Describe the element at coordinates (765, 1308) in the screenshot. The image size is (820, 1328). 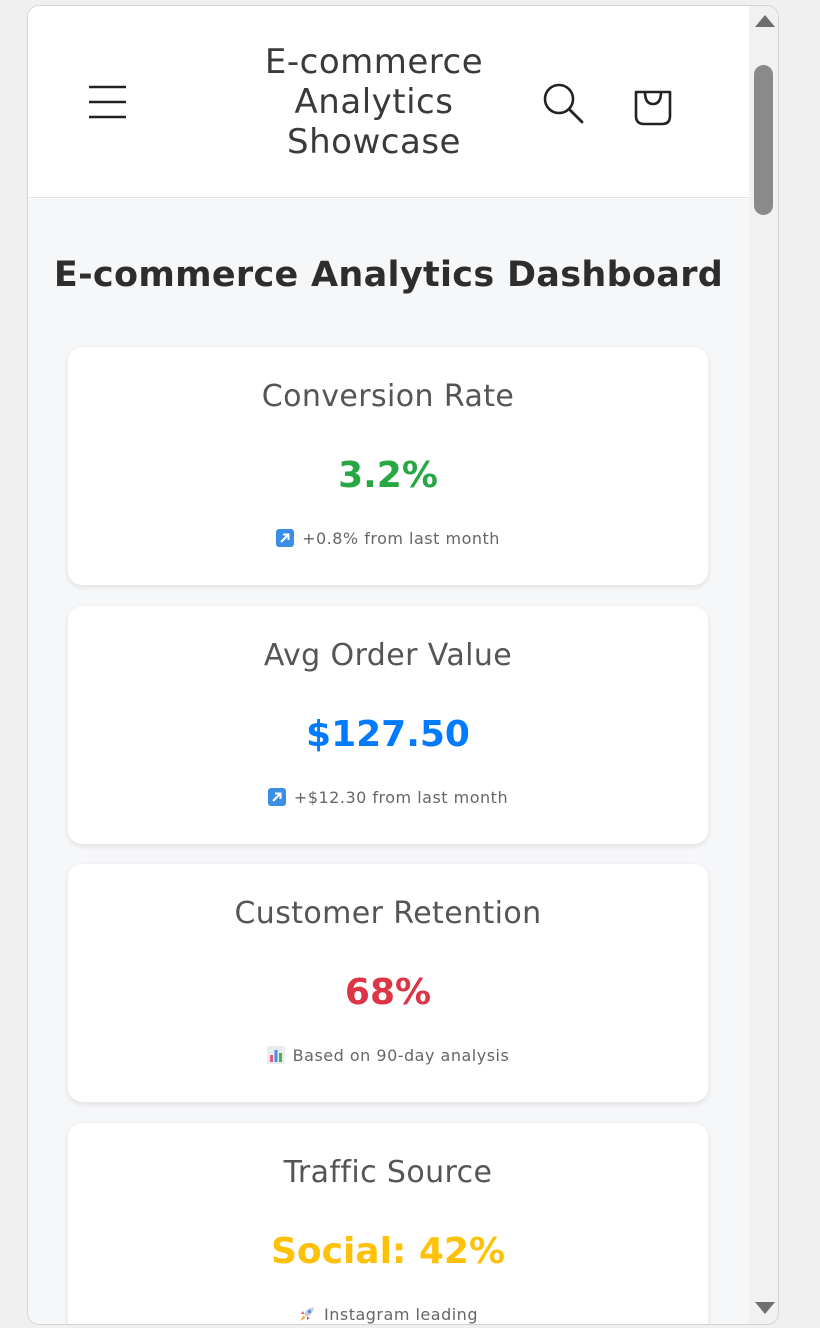
I see `scroll-down-arrow-icon` at that location.